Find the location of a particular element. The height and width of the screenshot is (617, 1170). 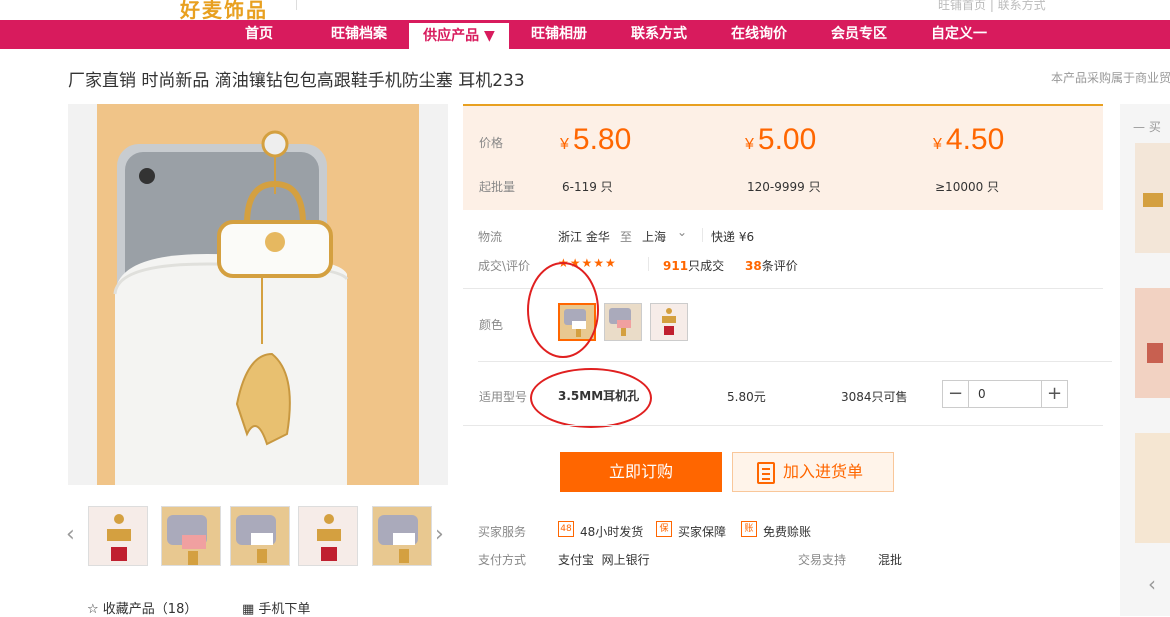

logo-divider is located at coordinates (296, 5).